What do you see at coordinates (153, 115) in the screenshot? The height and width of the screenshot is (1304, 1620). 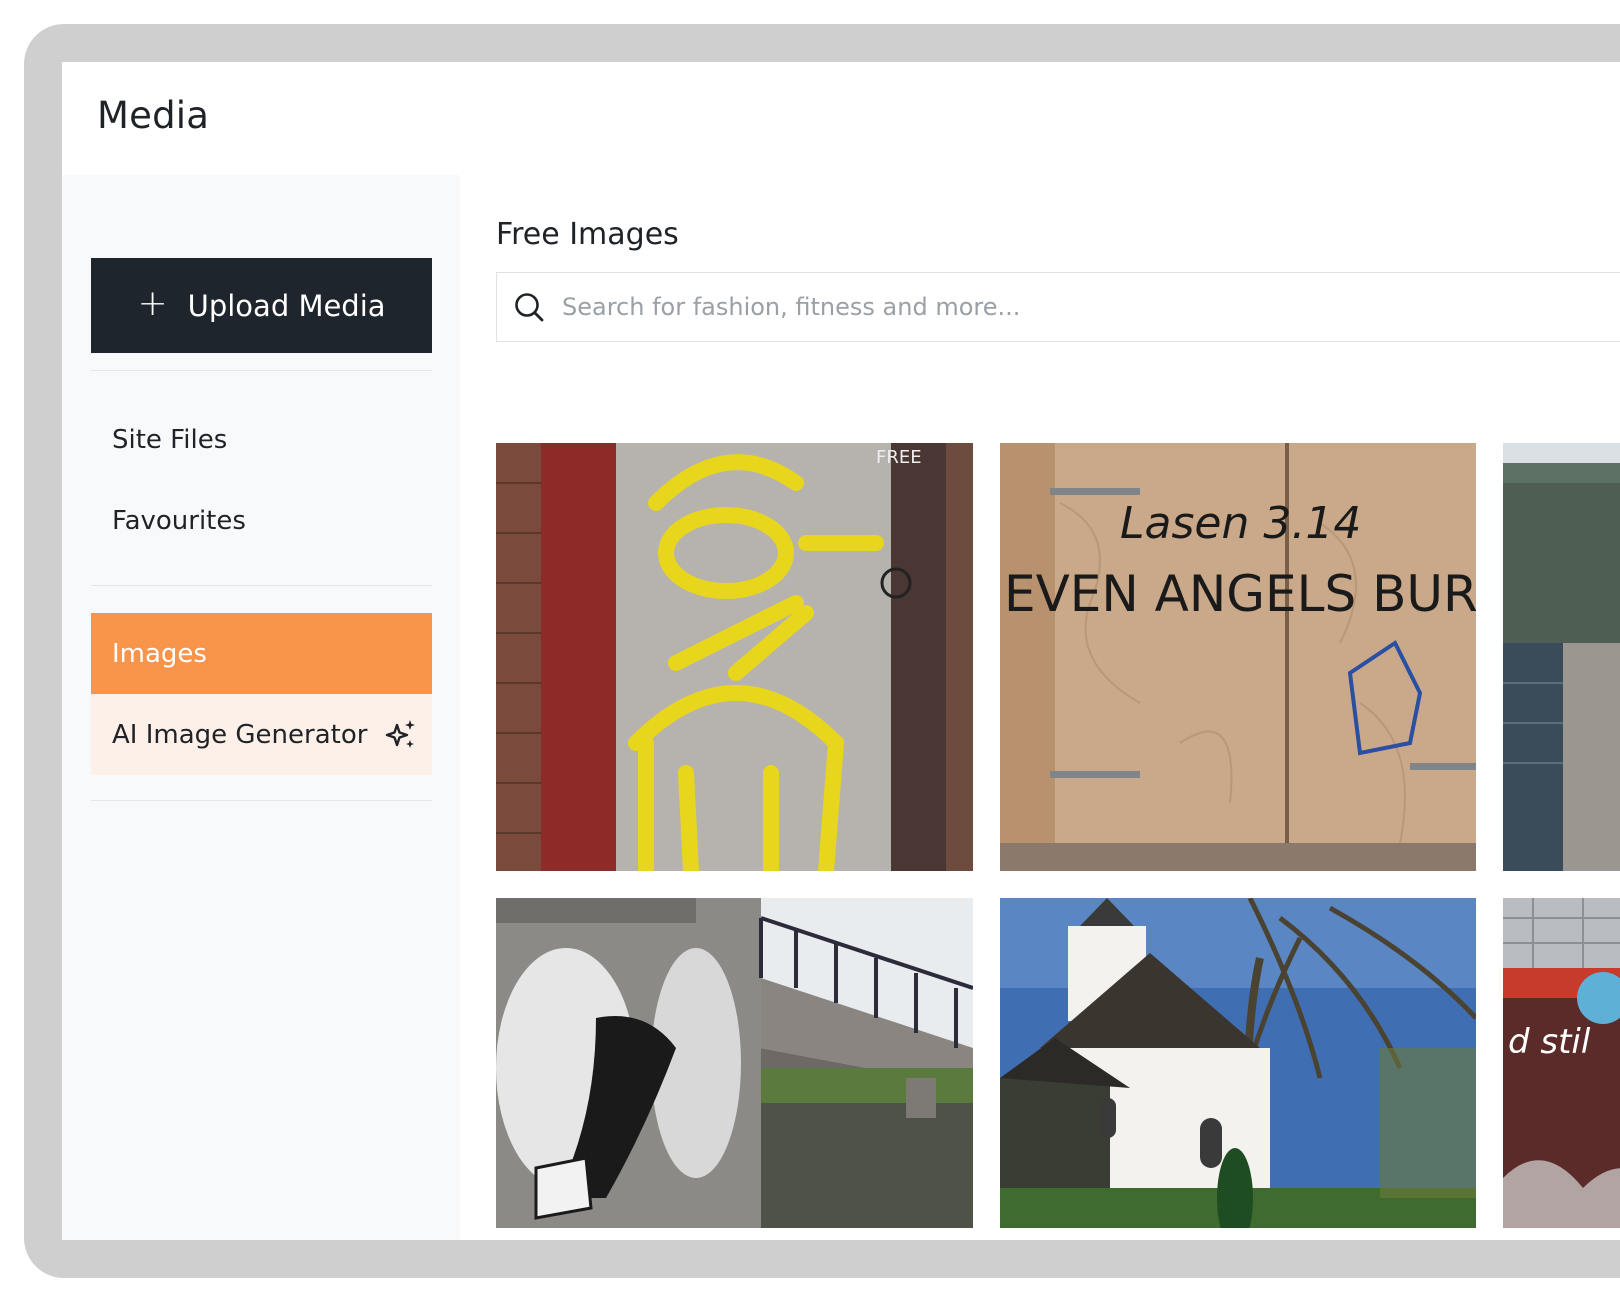 I see `page-title: Media` at bounding box center [153, 115].